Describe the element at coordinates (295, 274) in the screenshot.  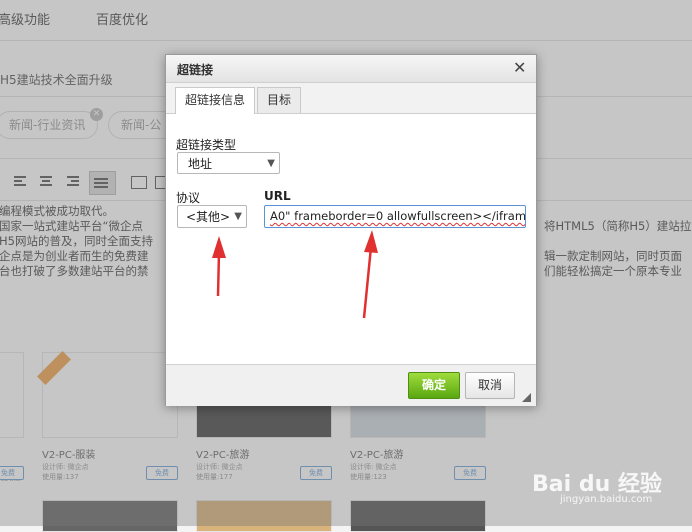
I see `annotation-arrows` at that location.